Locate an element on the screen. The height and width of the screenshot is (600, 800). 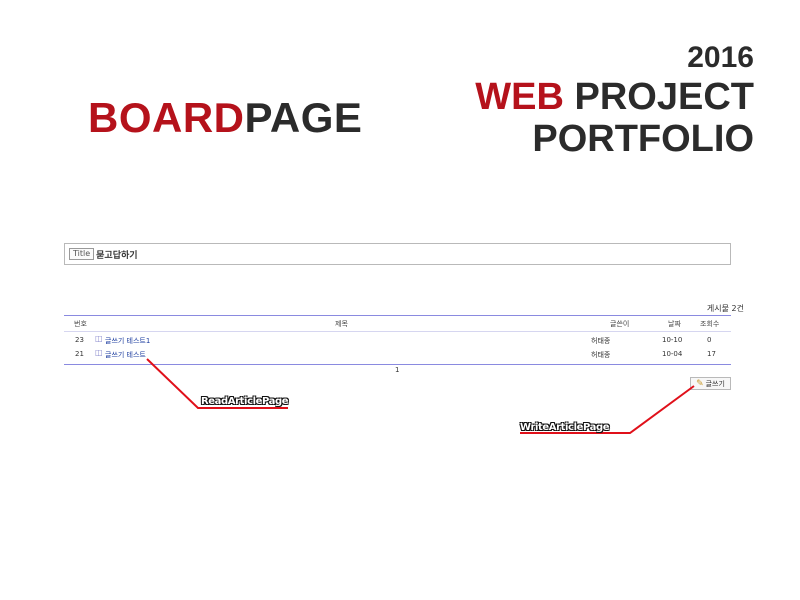
annotation-arrows is located at coordinates (420, 396).